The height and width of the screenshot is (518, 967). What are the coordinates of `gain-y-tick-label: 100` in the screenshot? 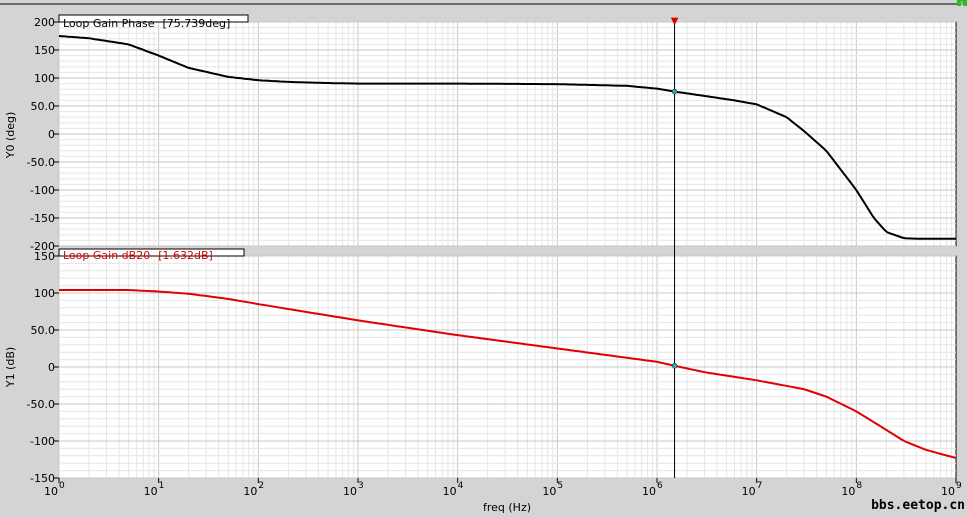 It's located at (44, 293).